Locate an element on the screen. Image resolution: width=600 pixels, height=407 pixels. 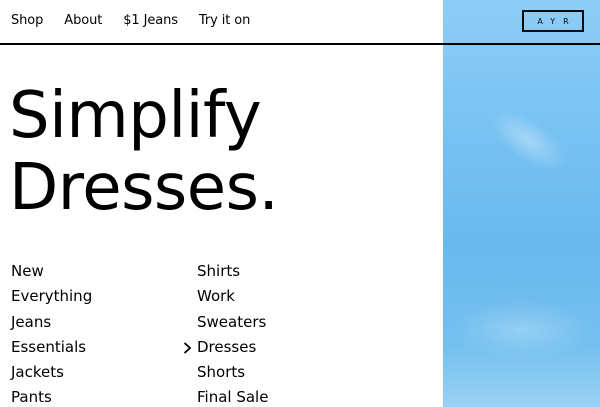
category-item-jackets: Jackets is located at coordinates (51, 372).